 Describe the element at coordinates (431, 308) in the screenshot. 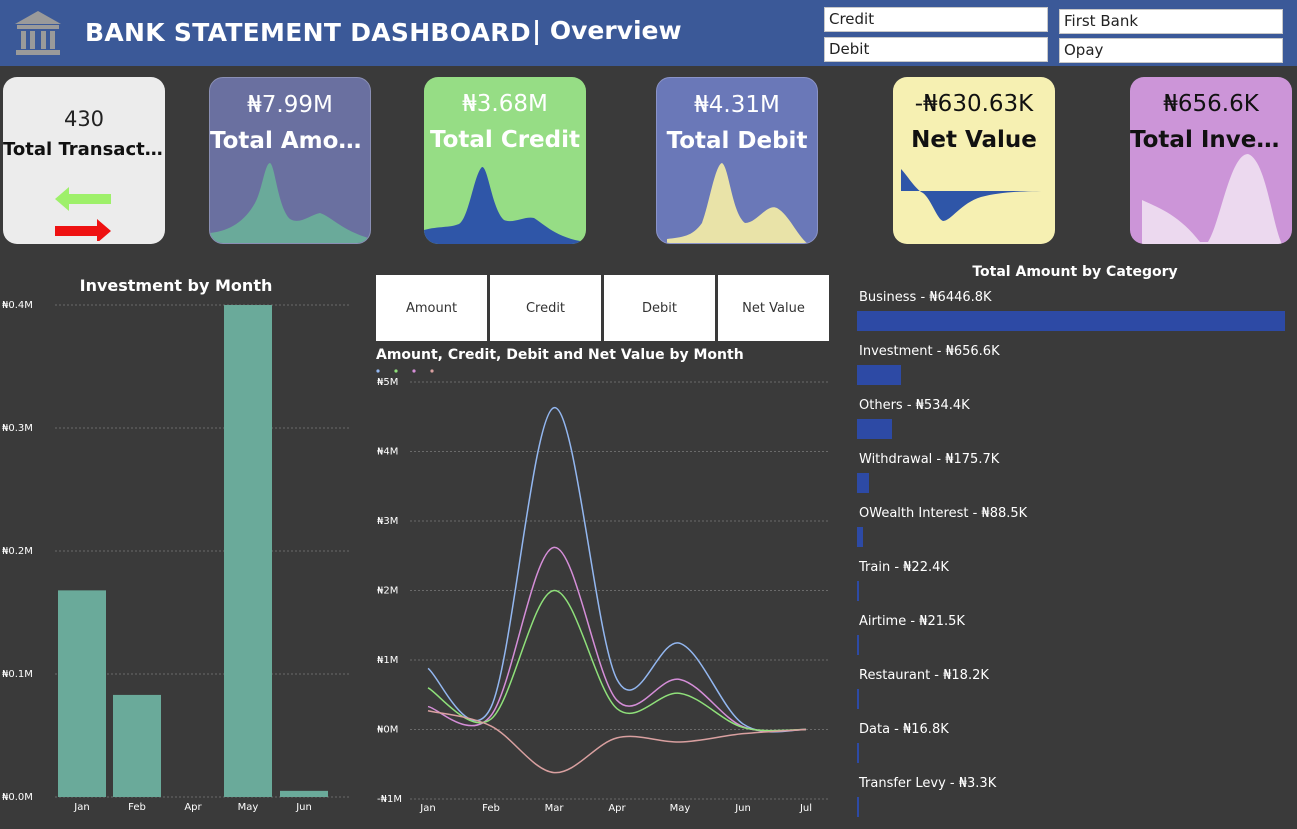

I see `metric-button-amount: Amount` at that location.